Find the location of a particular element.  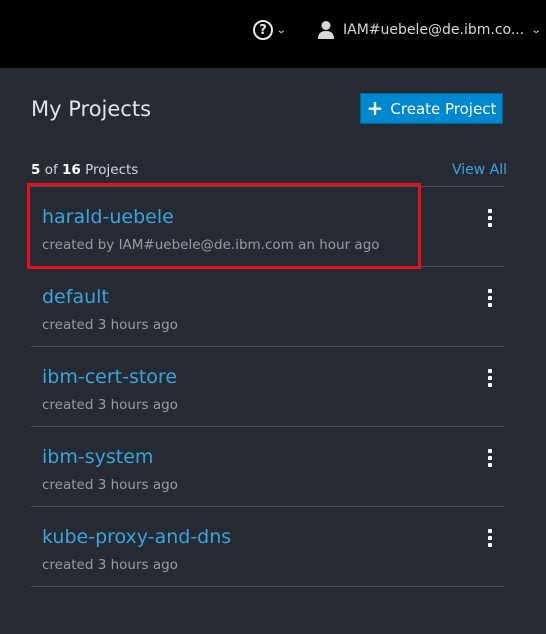

count-shown: 5 is located at coordinates (36, 170).